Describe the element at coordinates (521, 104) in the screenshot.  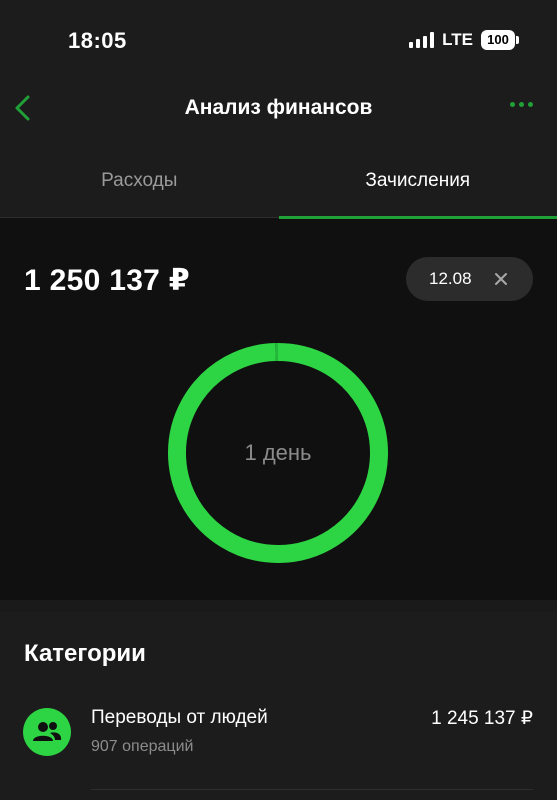
I see `more-dots-icon` at that location.